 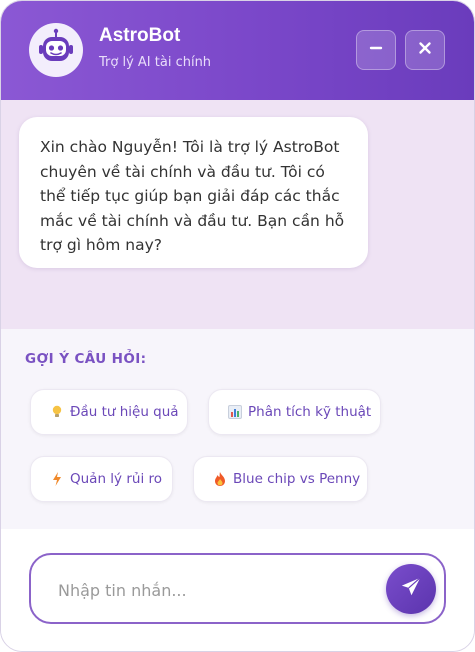 I want to click on suggestion-chip-technical: Phân tích kỹ thuật, so click(x=294, y=412).